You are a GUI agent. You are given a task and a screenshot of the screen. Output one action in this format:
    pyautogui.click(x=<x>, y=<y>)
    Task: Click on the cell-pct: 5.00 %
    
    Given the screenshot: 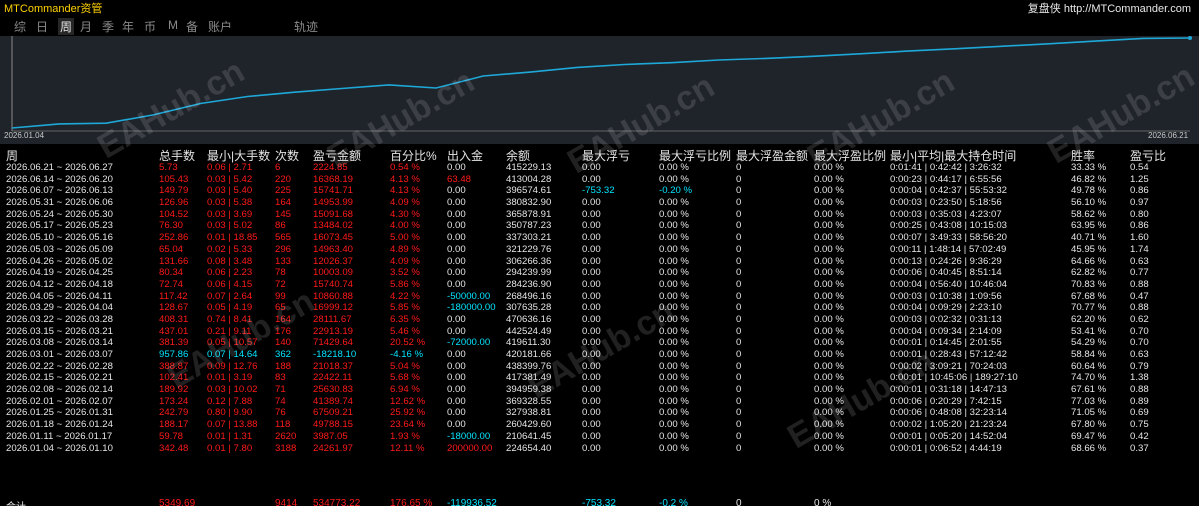 What is the action you would take?
    pyautogui.click(x=405, y=238)
    